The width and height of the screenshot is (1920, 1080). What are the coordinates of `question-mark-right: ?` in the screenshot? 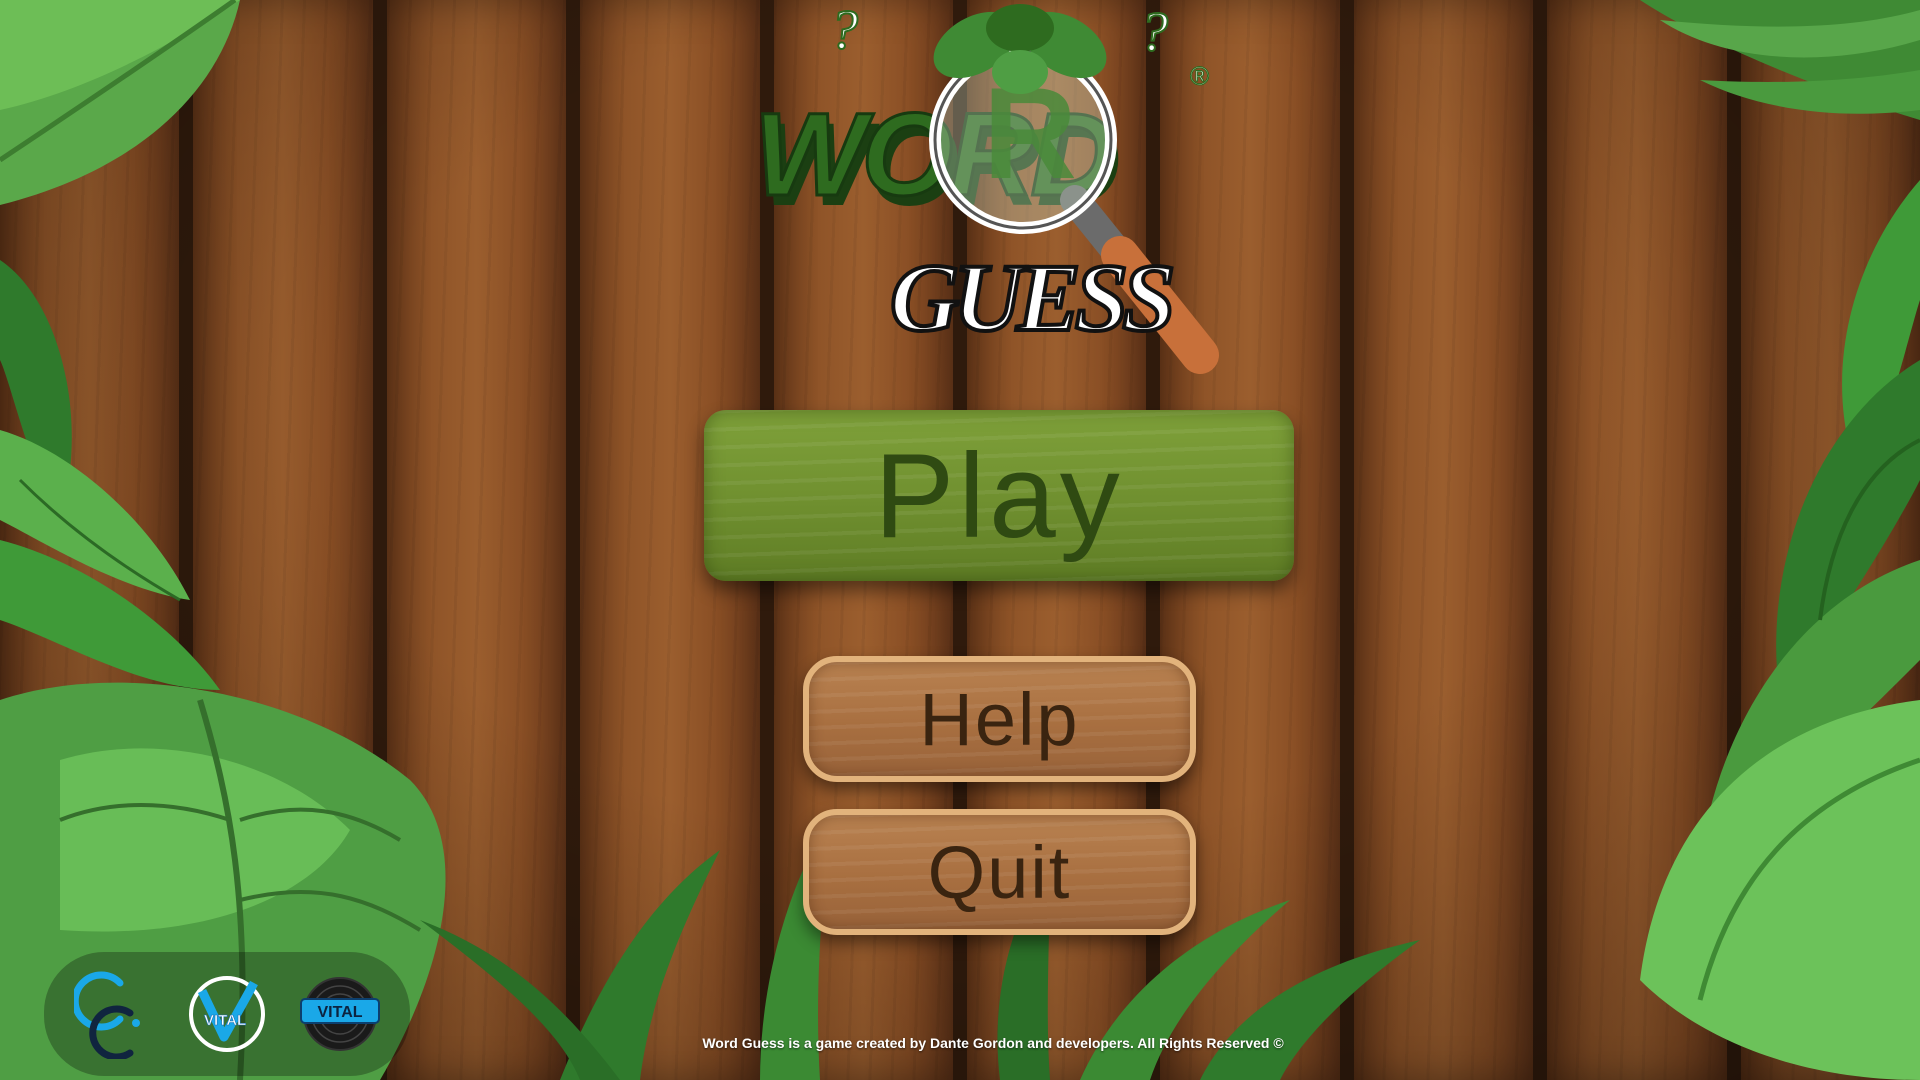 It's located at (1154, 32).